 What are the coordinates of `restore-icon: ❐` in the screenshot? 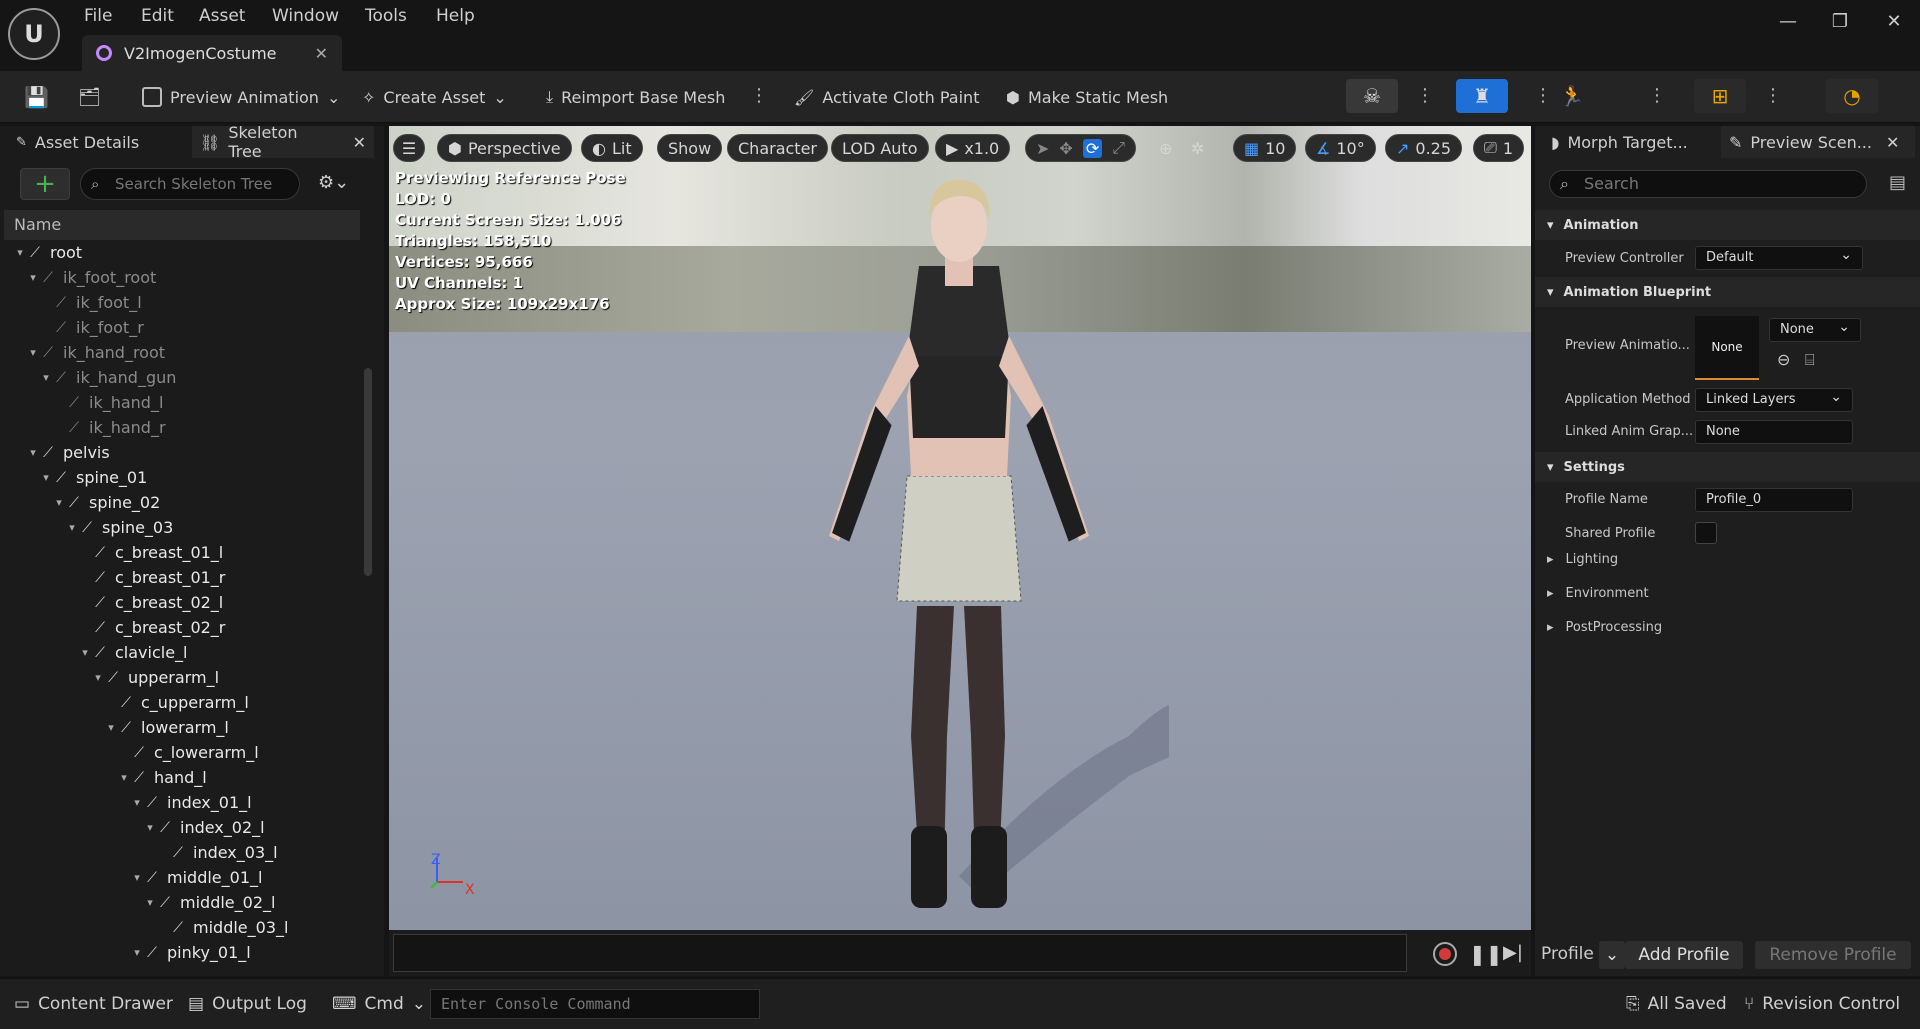 It's located at (1840, 22).